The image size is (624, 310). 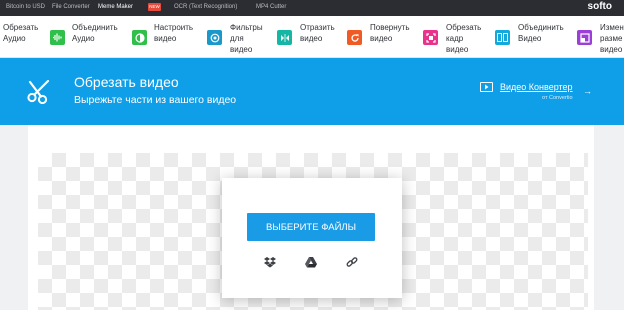 What do you see at coordinates (71, 7) in the screenshot?
I see `nav-link-file-converter: File Converter` at bounding box center [71, 7].